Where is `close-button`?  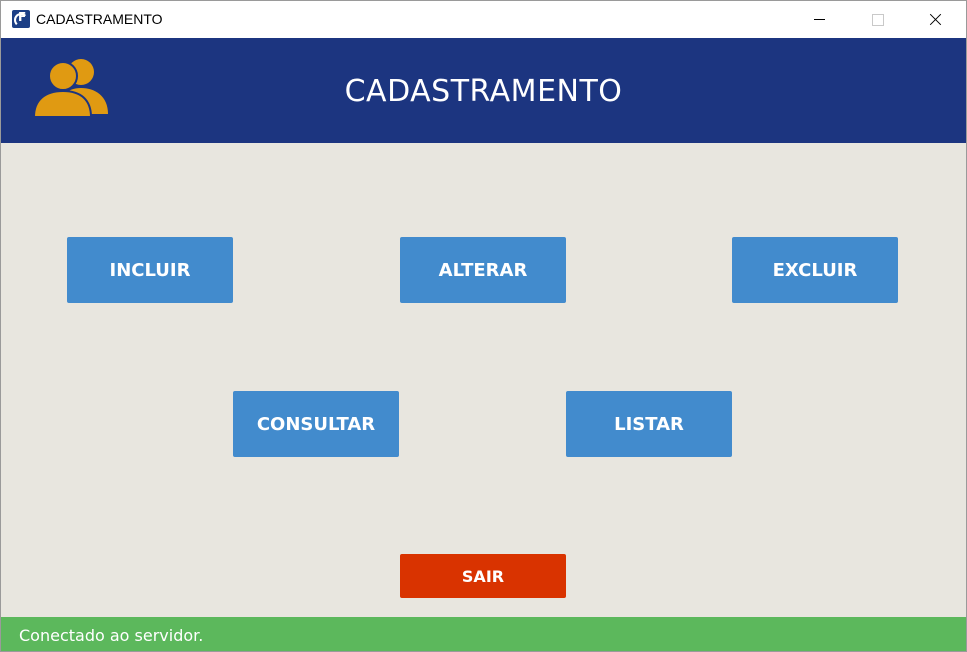 close-button is located at coordinates (936, 19).